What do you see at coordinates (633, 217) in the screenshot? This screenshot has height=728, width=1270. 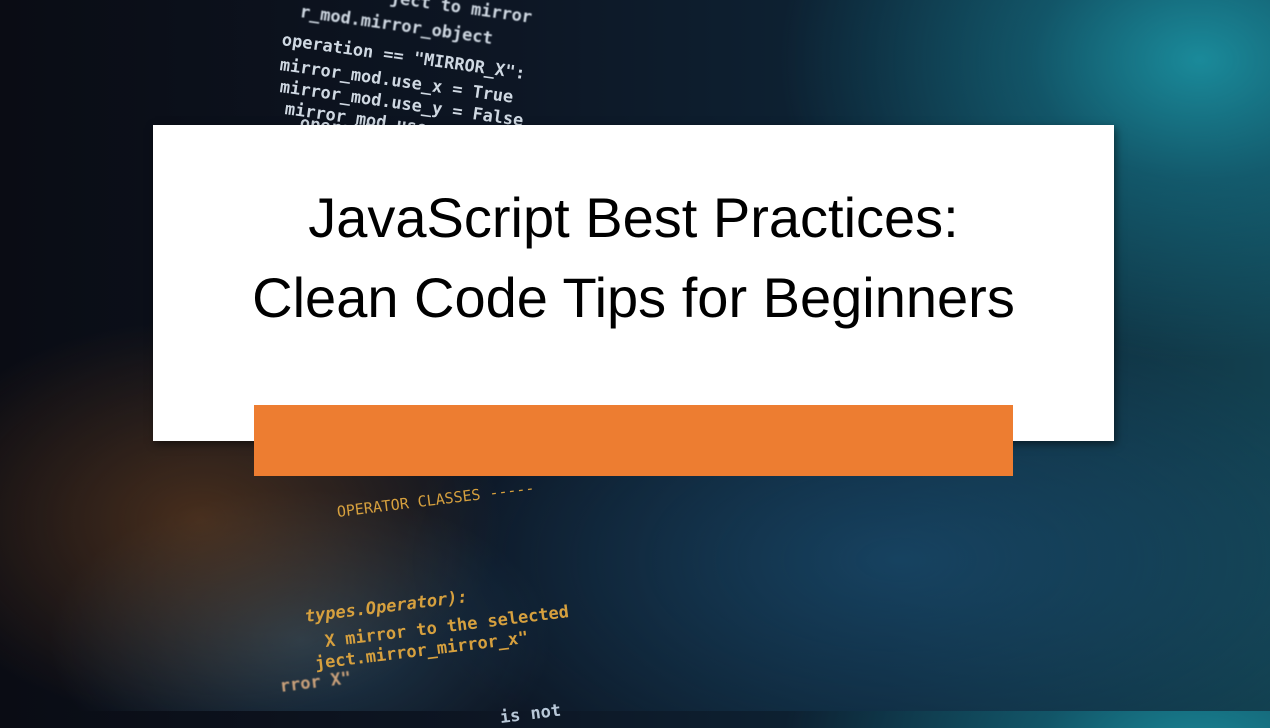 I see `title-line-1: JavaScript Best Practices:` at bounding box center [633, 217].